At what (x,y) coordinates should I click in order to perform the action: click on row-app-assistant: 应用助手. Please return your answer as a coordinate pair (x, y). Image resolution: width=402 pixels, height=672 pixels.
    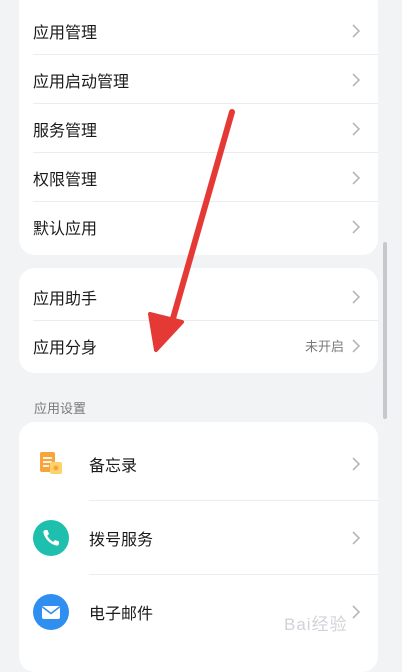
    Looking at the image, I should click on (198, 296).